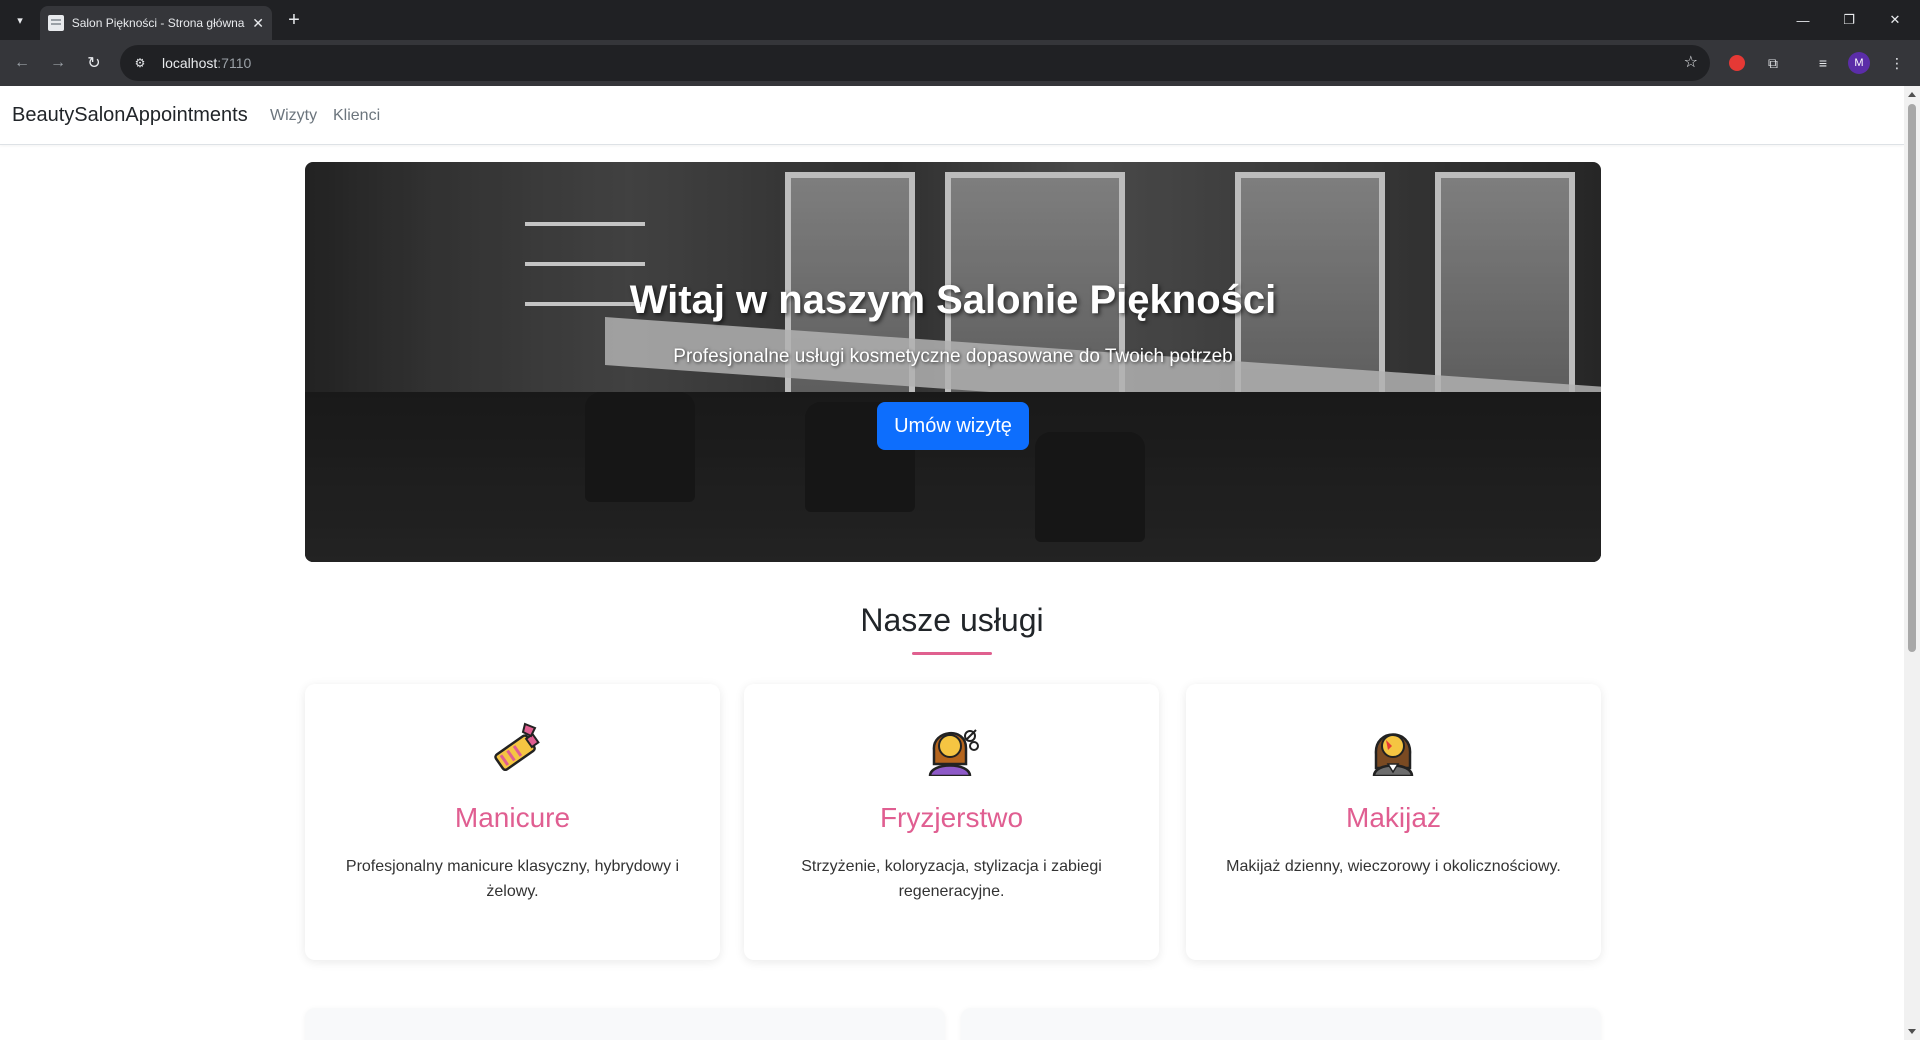 This screenshot has width=1920, height=1040. Describe the element at coordinates (1737, 63) in the screenshot. I see `extension-red-icon` at that location.